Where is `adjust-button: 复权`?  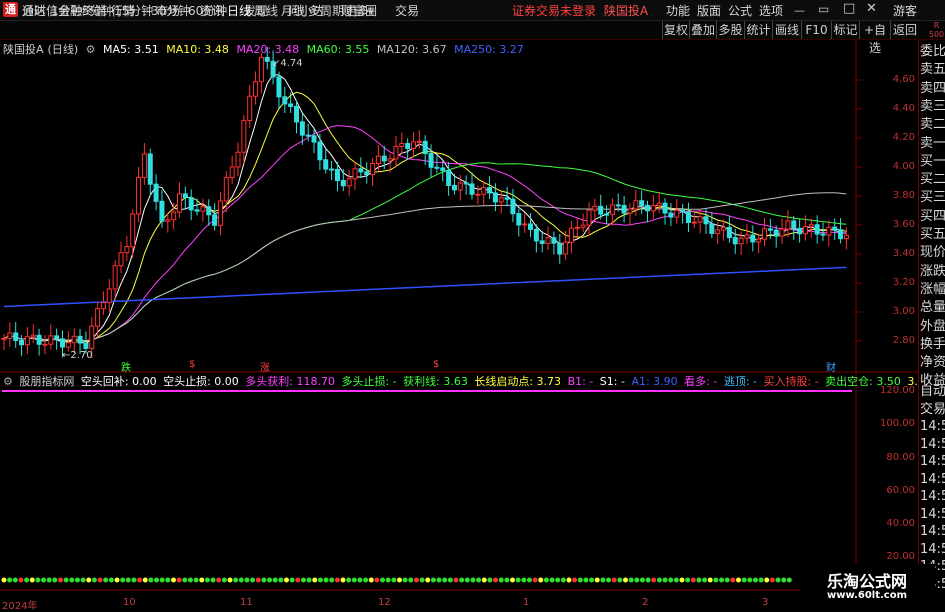 adjust-button: 复权 is located at coordinates (675, 30).